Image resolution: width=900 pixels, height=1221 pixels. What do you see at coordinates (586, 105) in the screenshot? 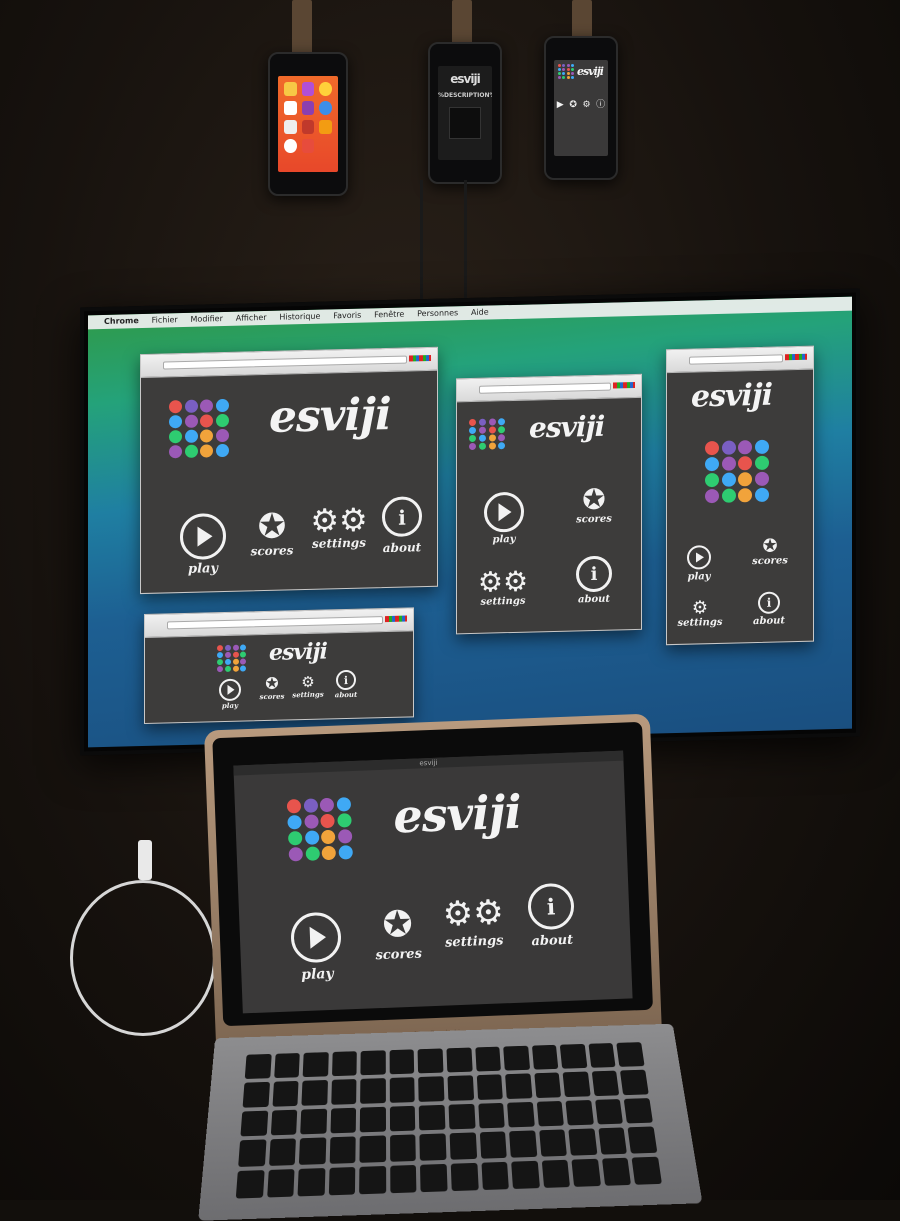
I see `settings-icon: ⚙` at bounding box center [586, 105].